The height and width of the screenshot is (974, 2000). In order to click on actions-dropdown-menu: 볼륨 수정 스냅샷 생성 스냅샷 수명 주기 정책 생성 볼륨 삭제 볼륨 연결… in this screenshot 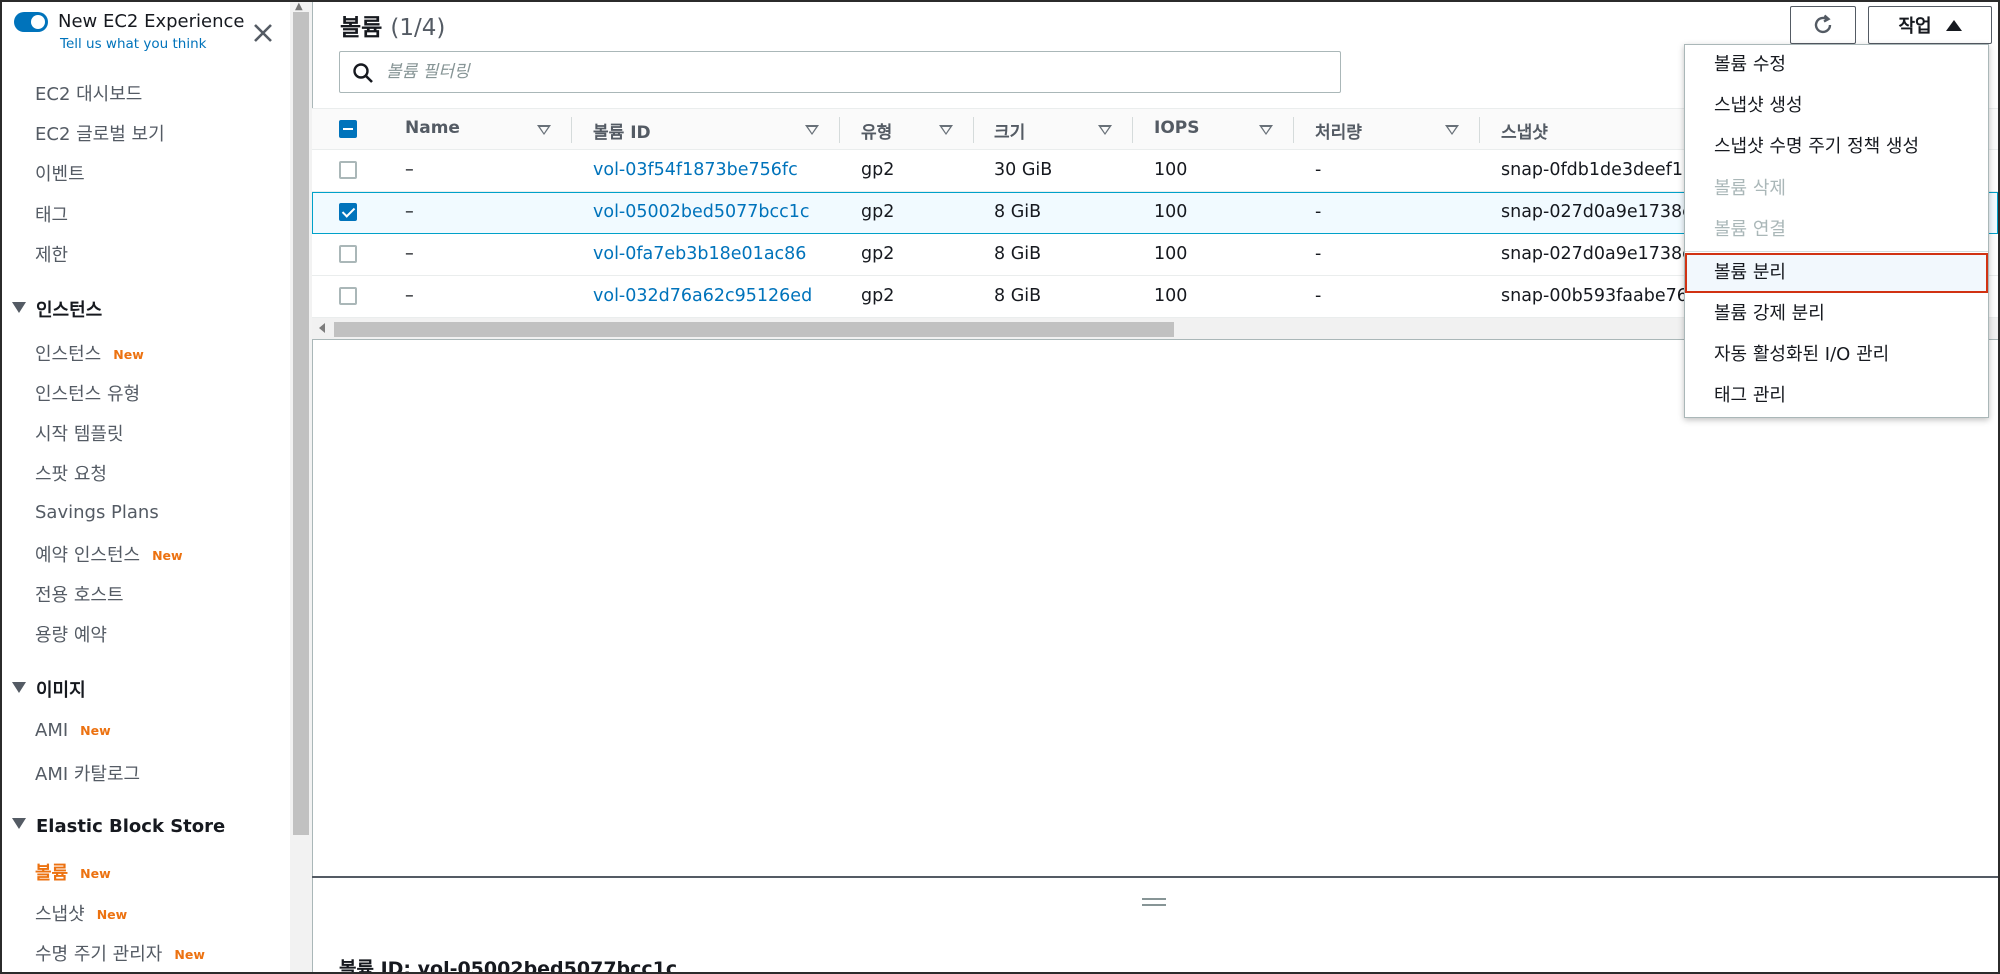, I will do `click(1836, 231)`.